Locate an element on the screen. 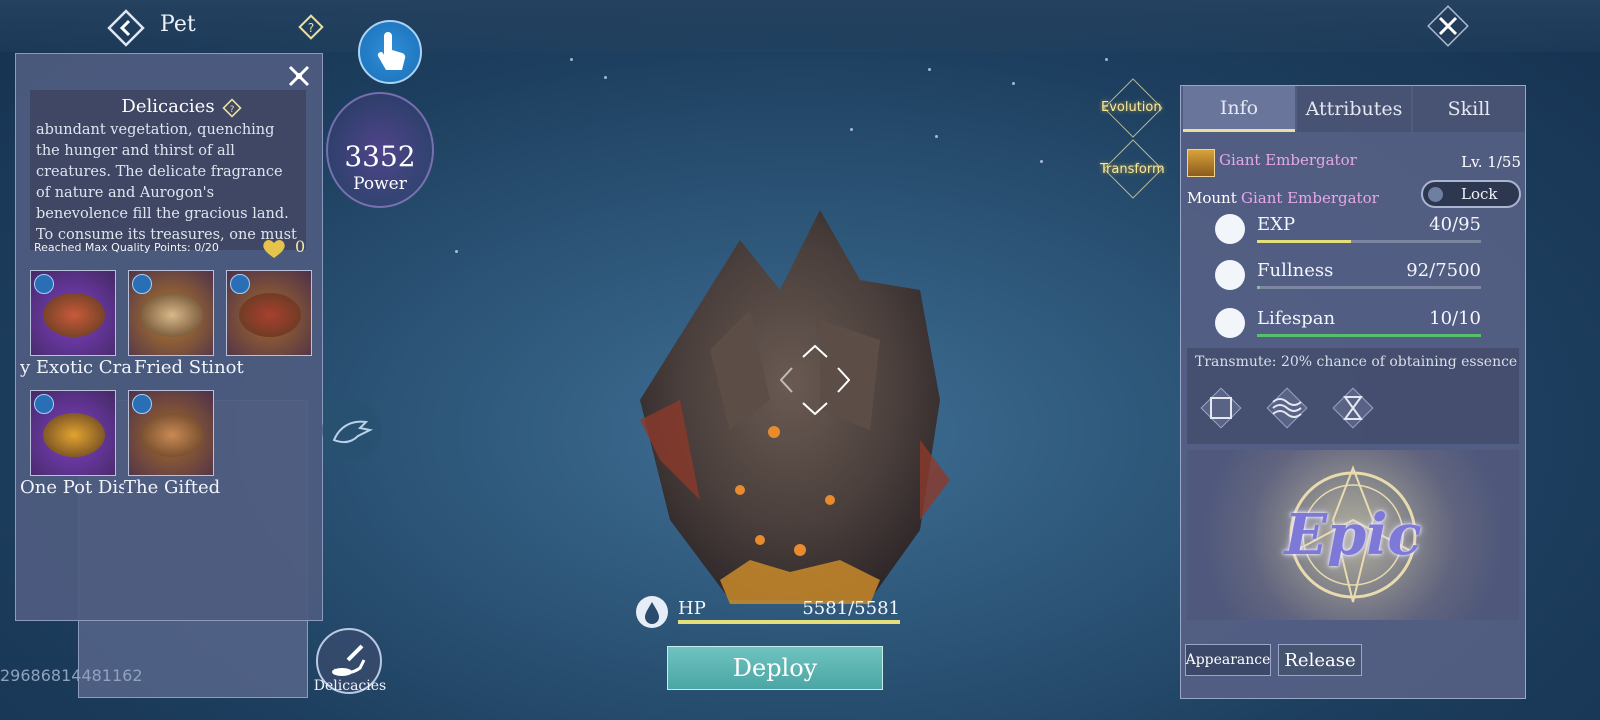 This screenshot has height=720, width=1600. close-button is located at coordinates (1448, 26).